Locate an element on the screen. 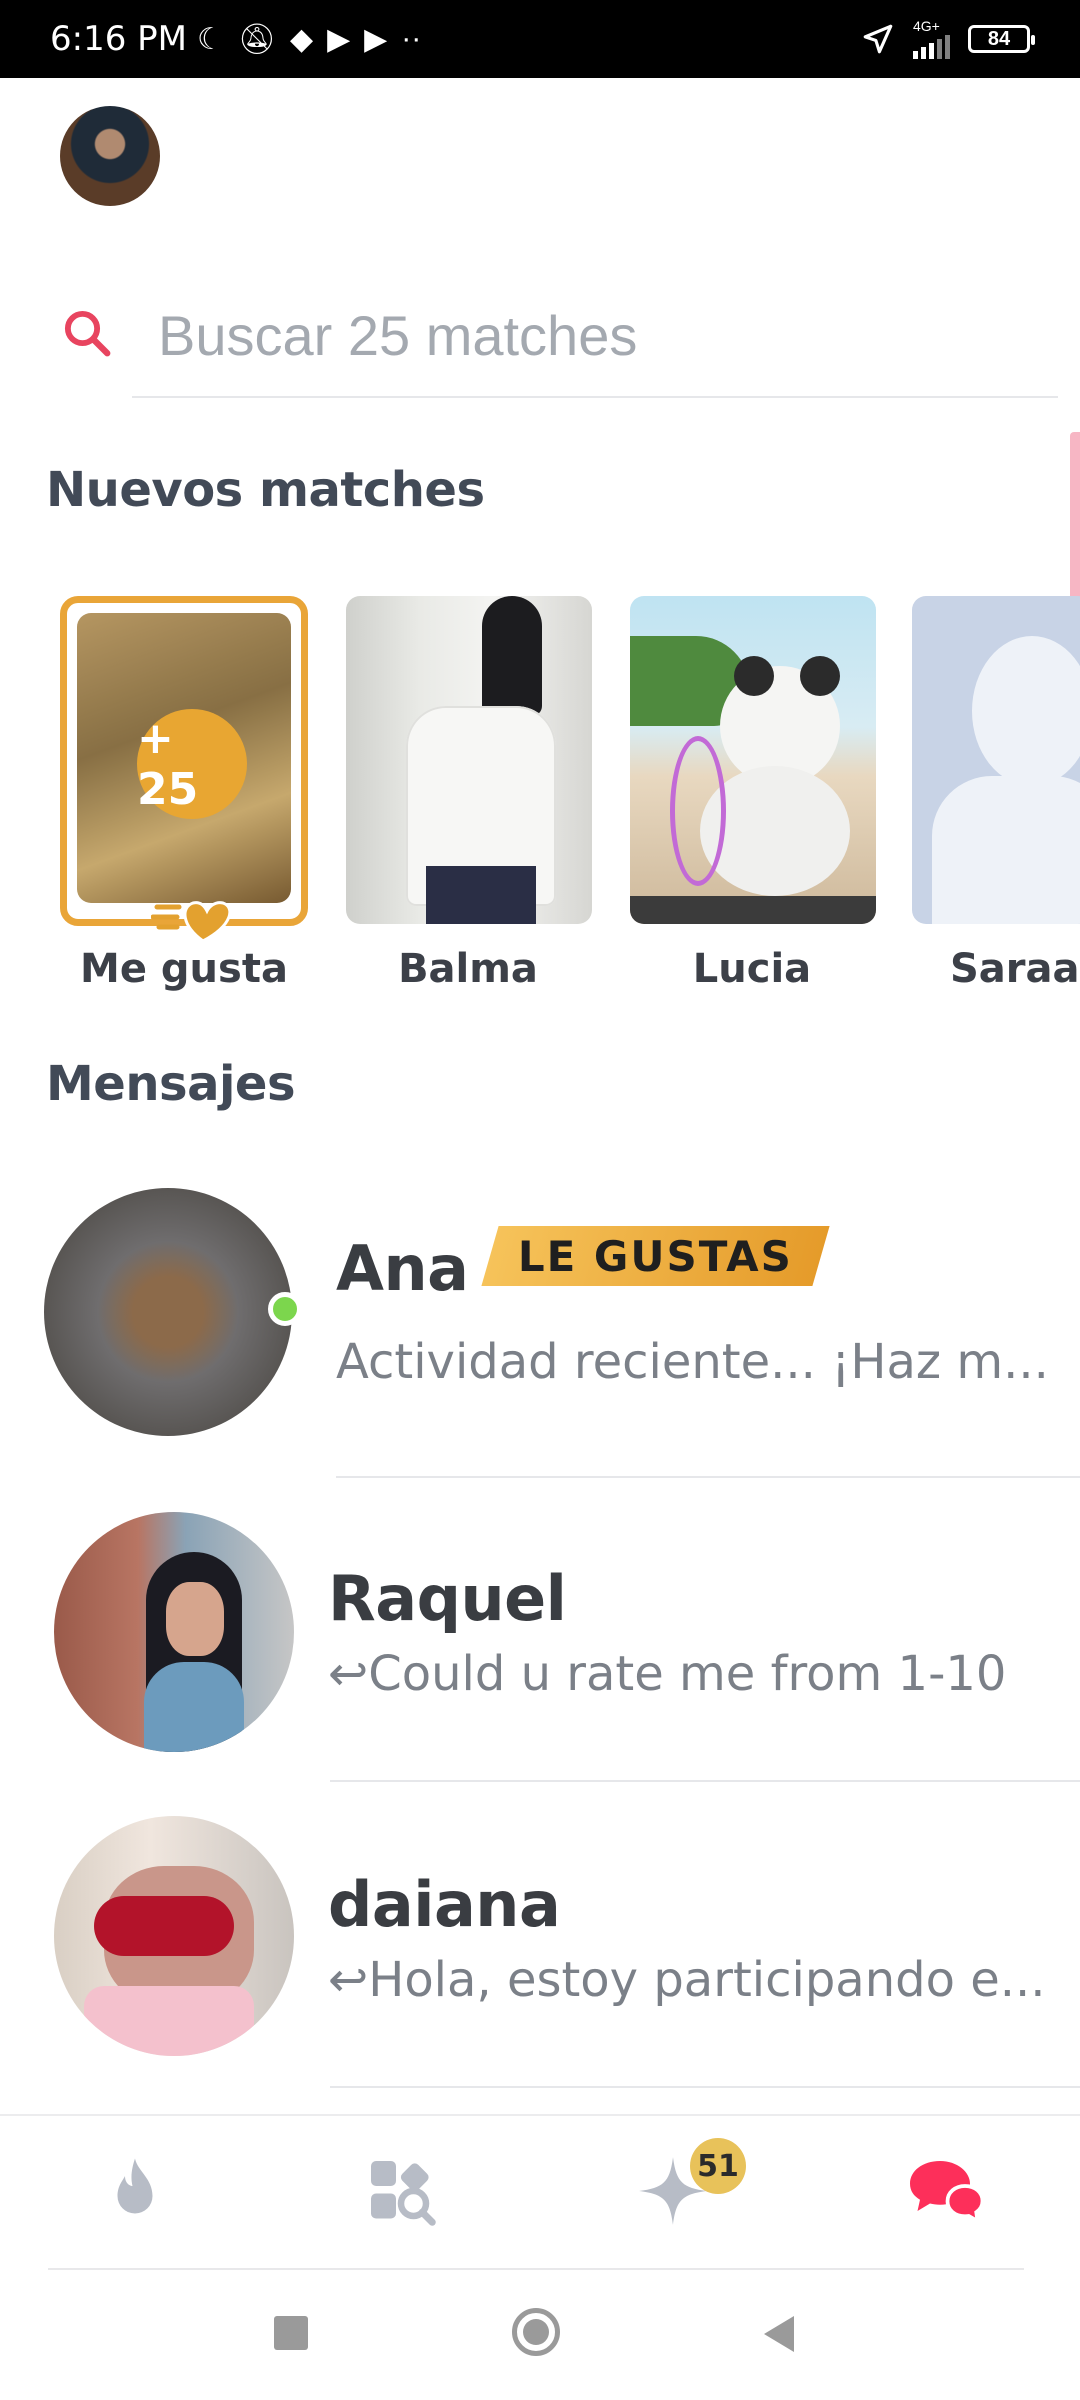  search-bar is located at coordinates (561, 344).